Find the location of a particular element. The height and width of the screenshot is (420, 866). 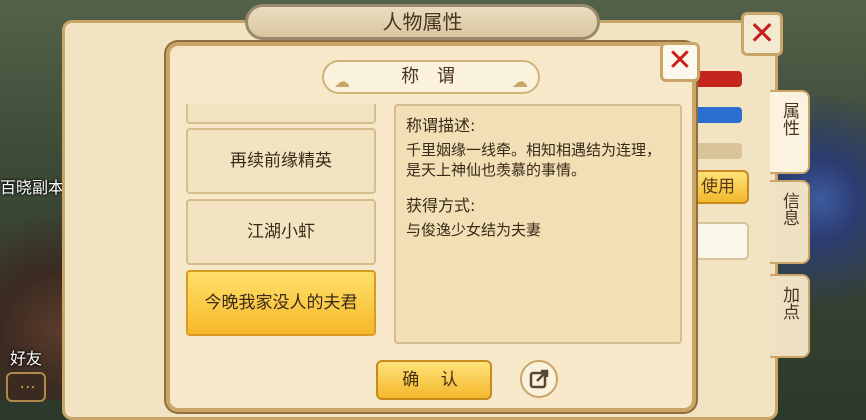

friends-label: 好友 is located at coordinates (26, 357).